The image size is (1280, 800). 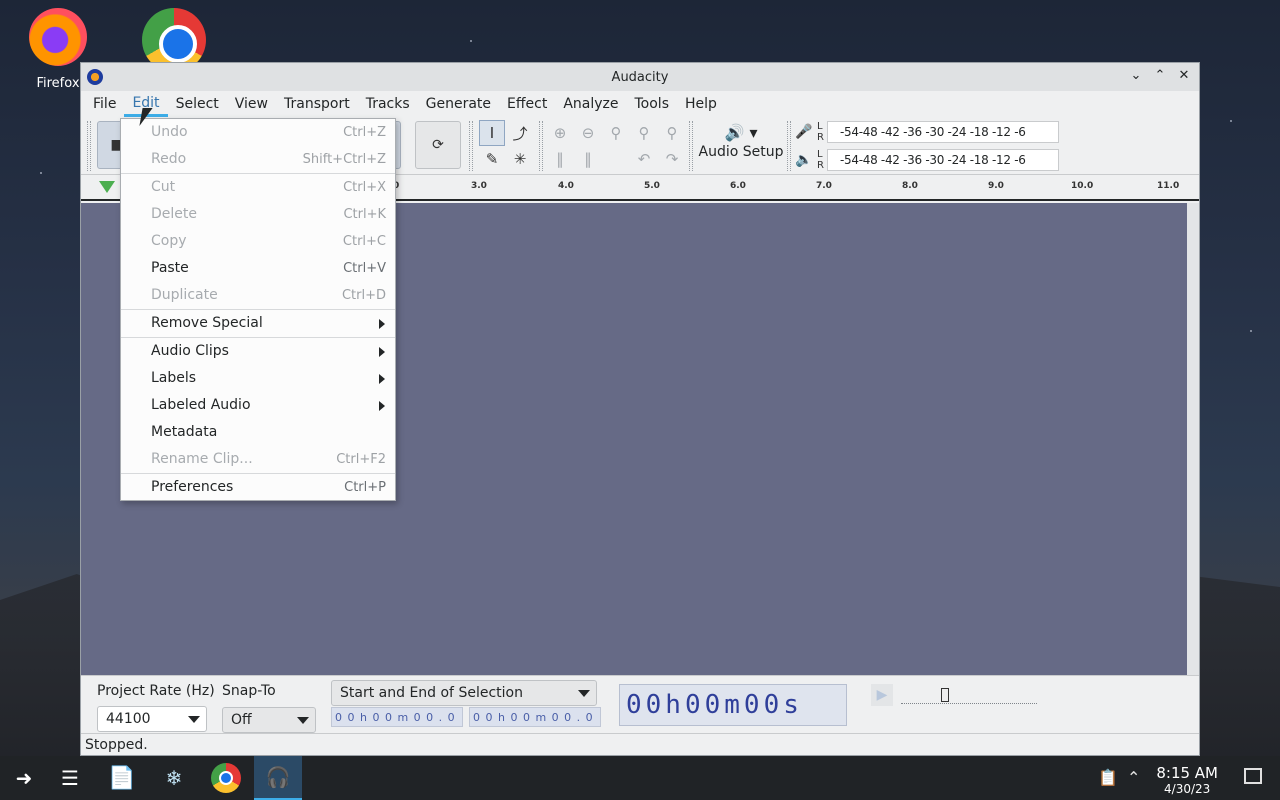 I want to click on ruler-tick: 8.0, so click(x=910, y=186).